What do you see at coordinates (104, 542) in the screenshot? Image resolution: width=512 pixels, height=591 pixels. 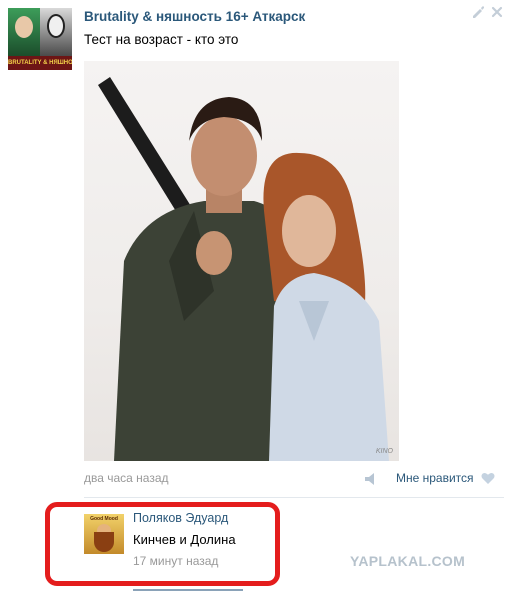 I see `commenter-avatar-beard` at bounding box center [104, 542].